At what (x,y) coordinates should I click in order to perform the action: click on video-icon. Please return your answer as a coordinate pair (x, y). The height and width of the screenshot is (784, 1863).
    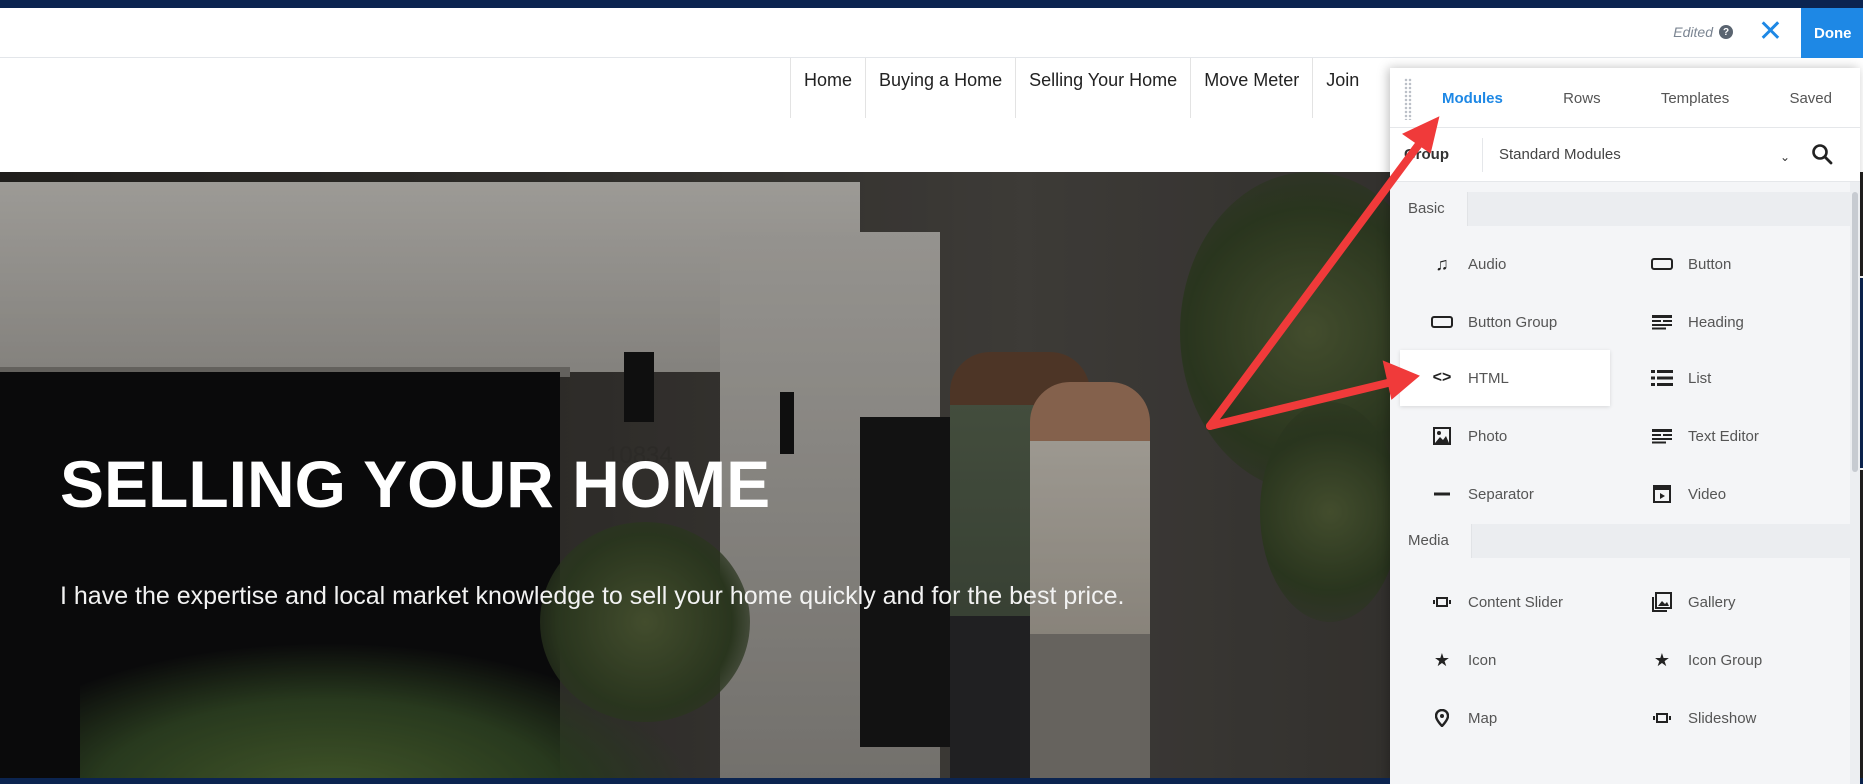
    Looking at the image, I should click on (1662, 494).